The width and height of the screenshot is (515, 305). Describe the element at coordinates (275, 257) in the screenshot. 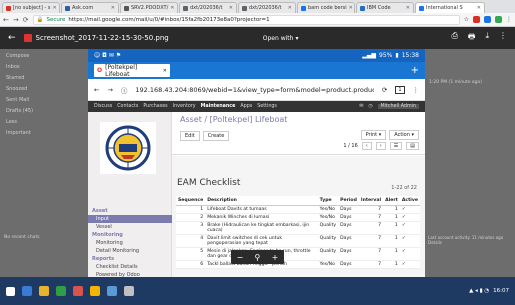

I see `zoom-in-icon: +` at that location.